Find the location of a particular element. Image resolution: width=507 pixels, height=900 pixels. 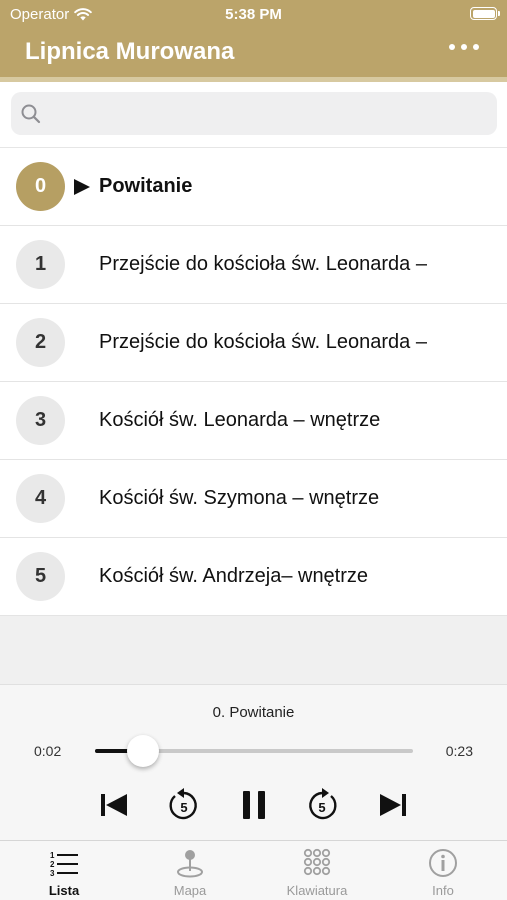

tab-label: Klawiatura is located at coordinates (317, 890).